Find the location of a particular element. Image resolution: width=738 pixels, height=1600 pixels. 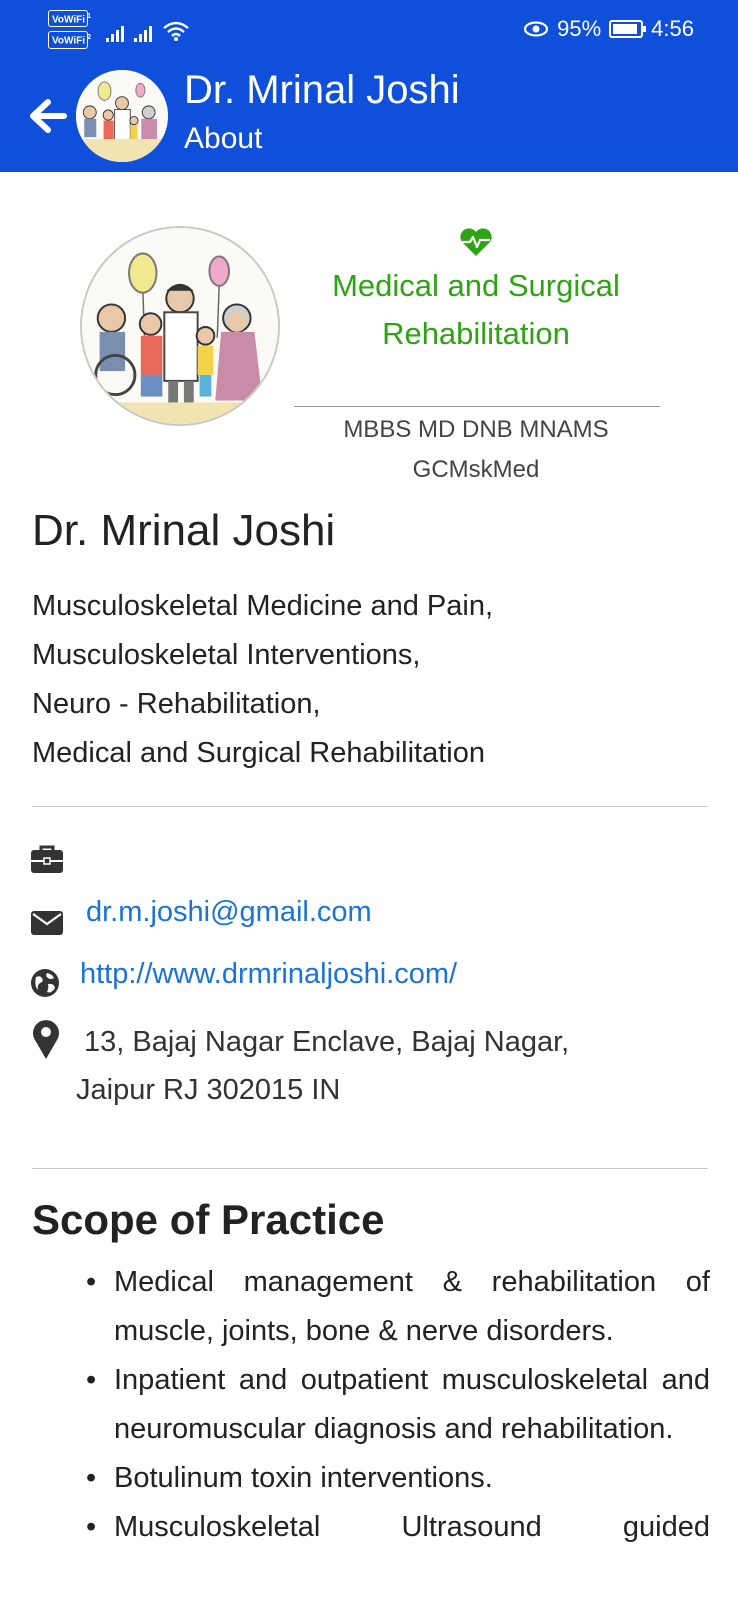

app-bar: Dr. Mrinal Joshi About is located at coordinates (369, 116).